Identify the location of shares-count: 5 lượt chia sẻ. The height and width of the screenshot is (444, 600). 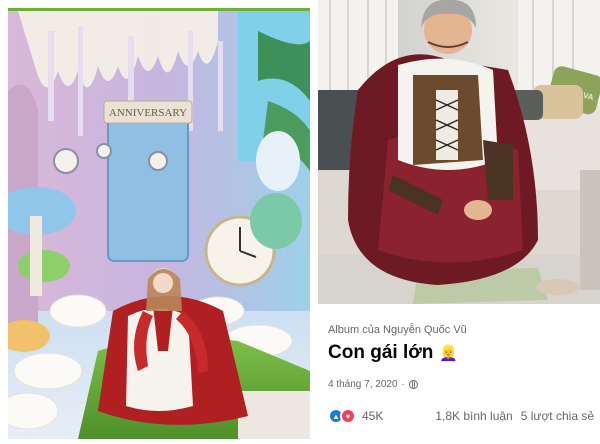
(557, 416).